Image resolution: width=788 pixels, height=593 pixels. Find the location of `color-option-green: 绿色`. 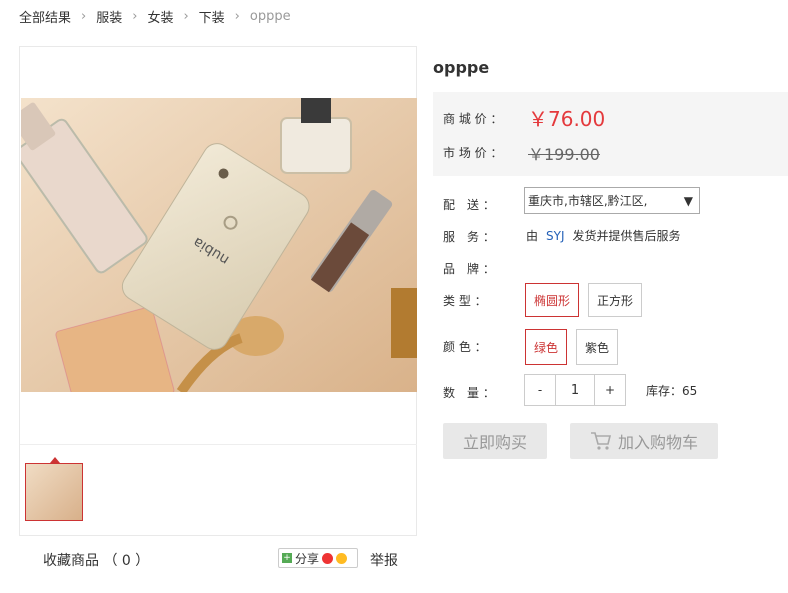

color-option-green: 绿色 is located at coordinates (546, 347).